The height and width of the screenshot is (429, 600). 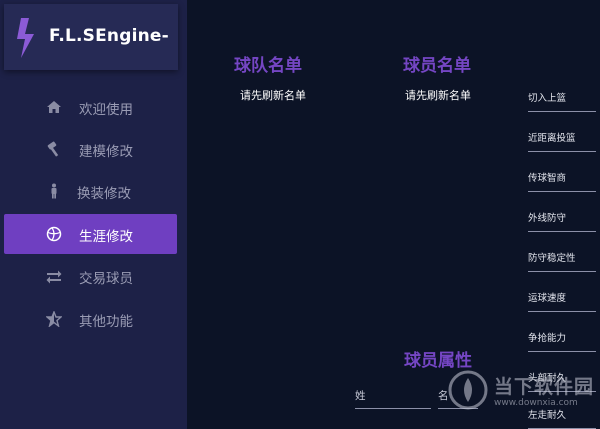 I want to click on watermark-logo-icon, so click(x=468, y=390).